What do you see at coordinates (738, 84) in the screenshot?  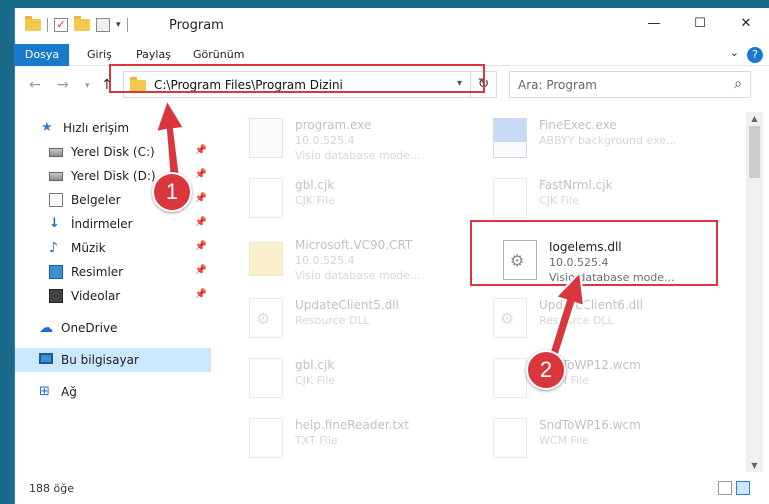 I see `search-icon: ⌕` at bounding box center [738, 84].